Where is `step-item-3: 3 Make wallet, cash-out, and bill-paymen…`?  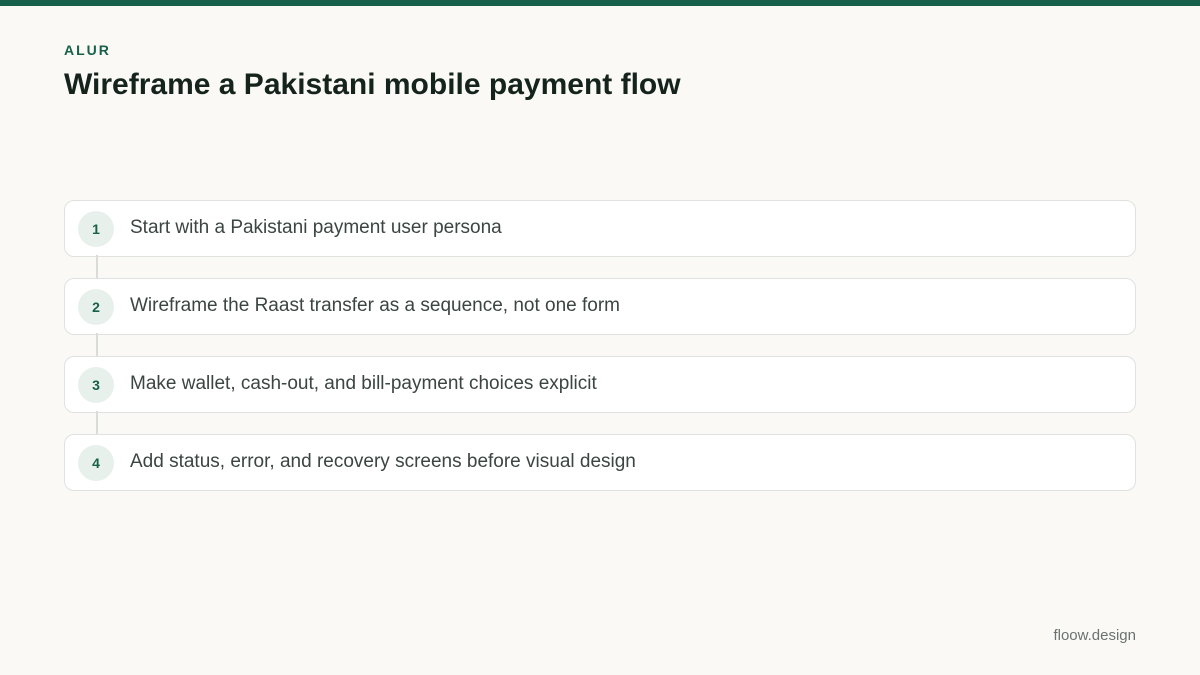 step-item-3: 3 Make wallet, cash-out, and bill-paymen… is located at coordinates (600, 395).